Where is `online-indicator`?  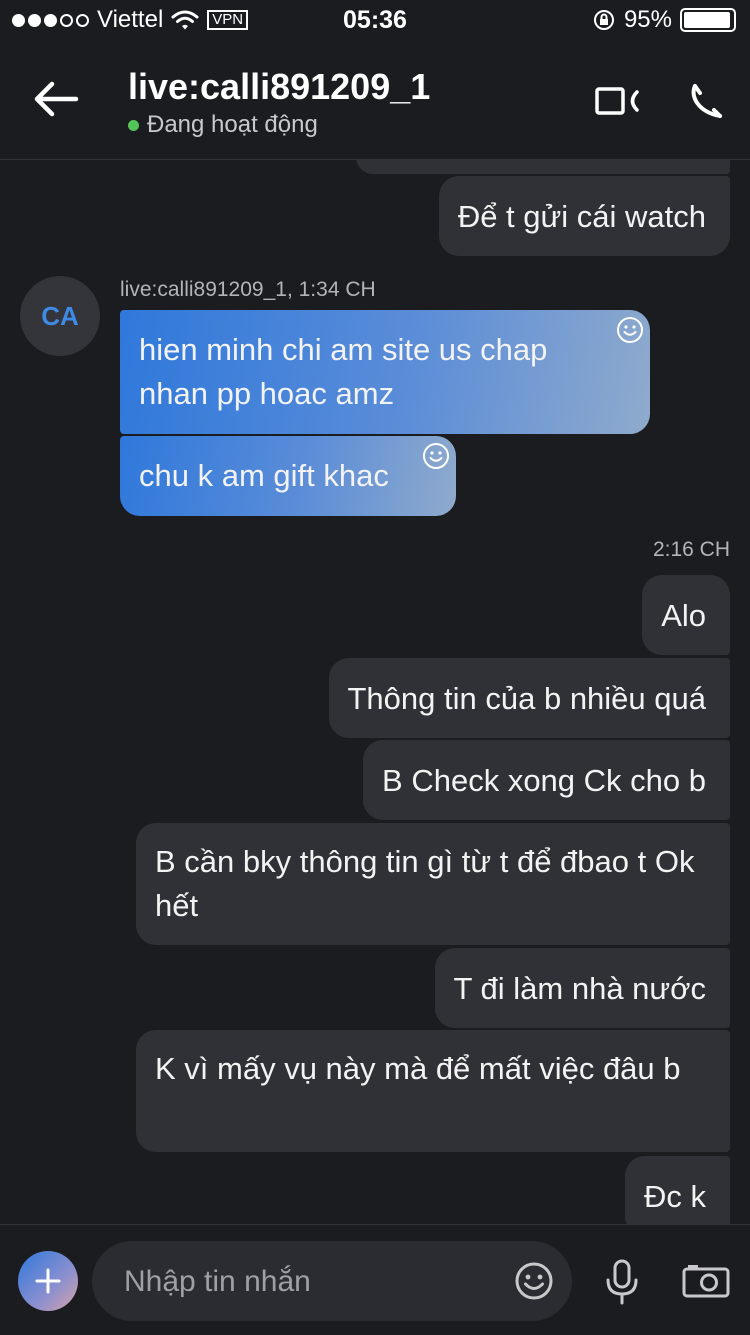
online-indicator is located at coordinates (133, 125).